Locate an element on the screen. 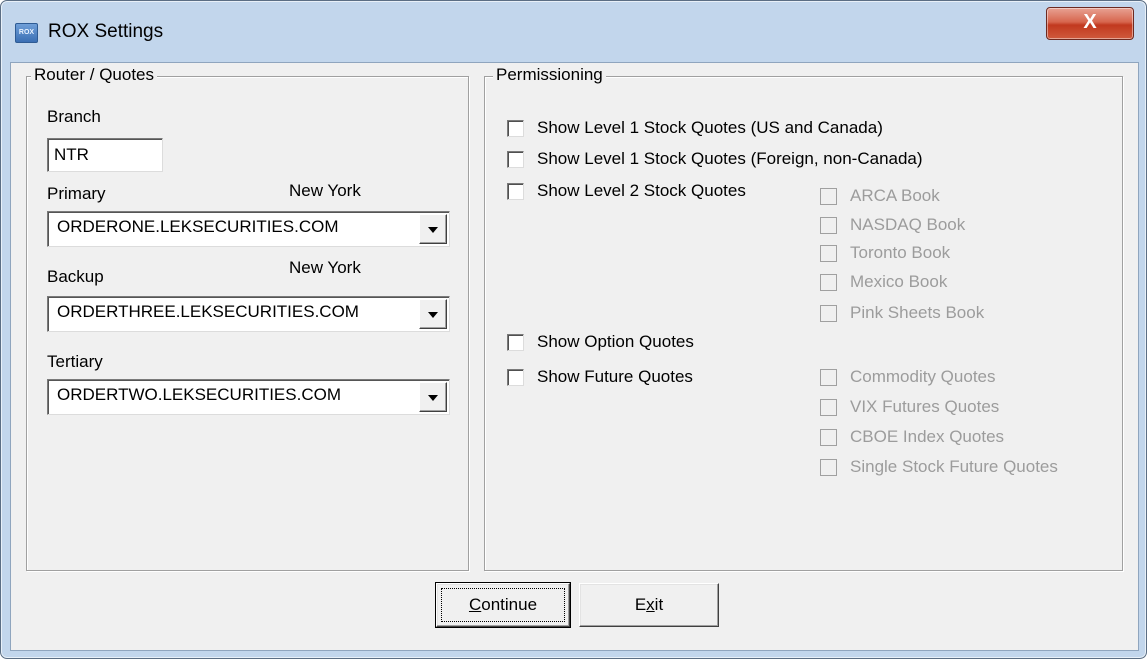 Image resolution: width=1147 pixels, height=659 pixels. checkbox-level2: Show Level 2 Stock Quotes is located at coordinates (626, 191).